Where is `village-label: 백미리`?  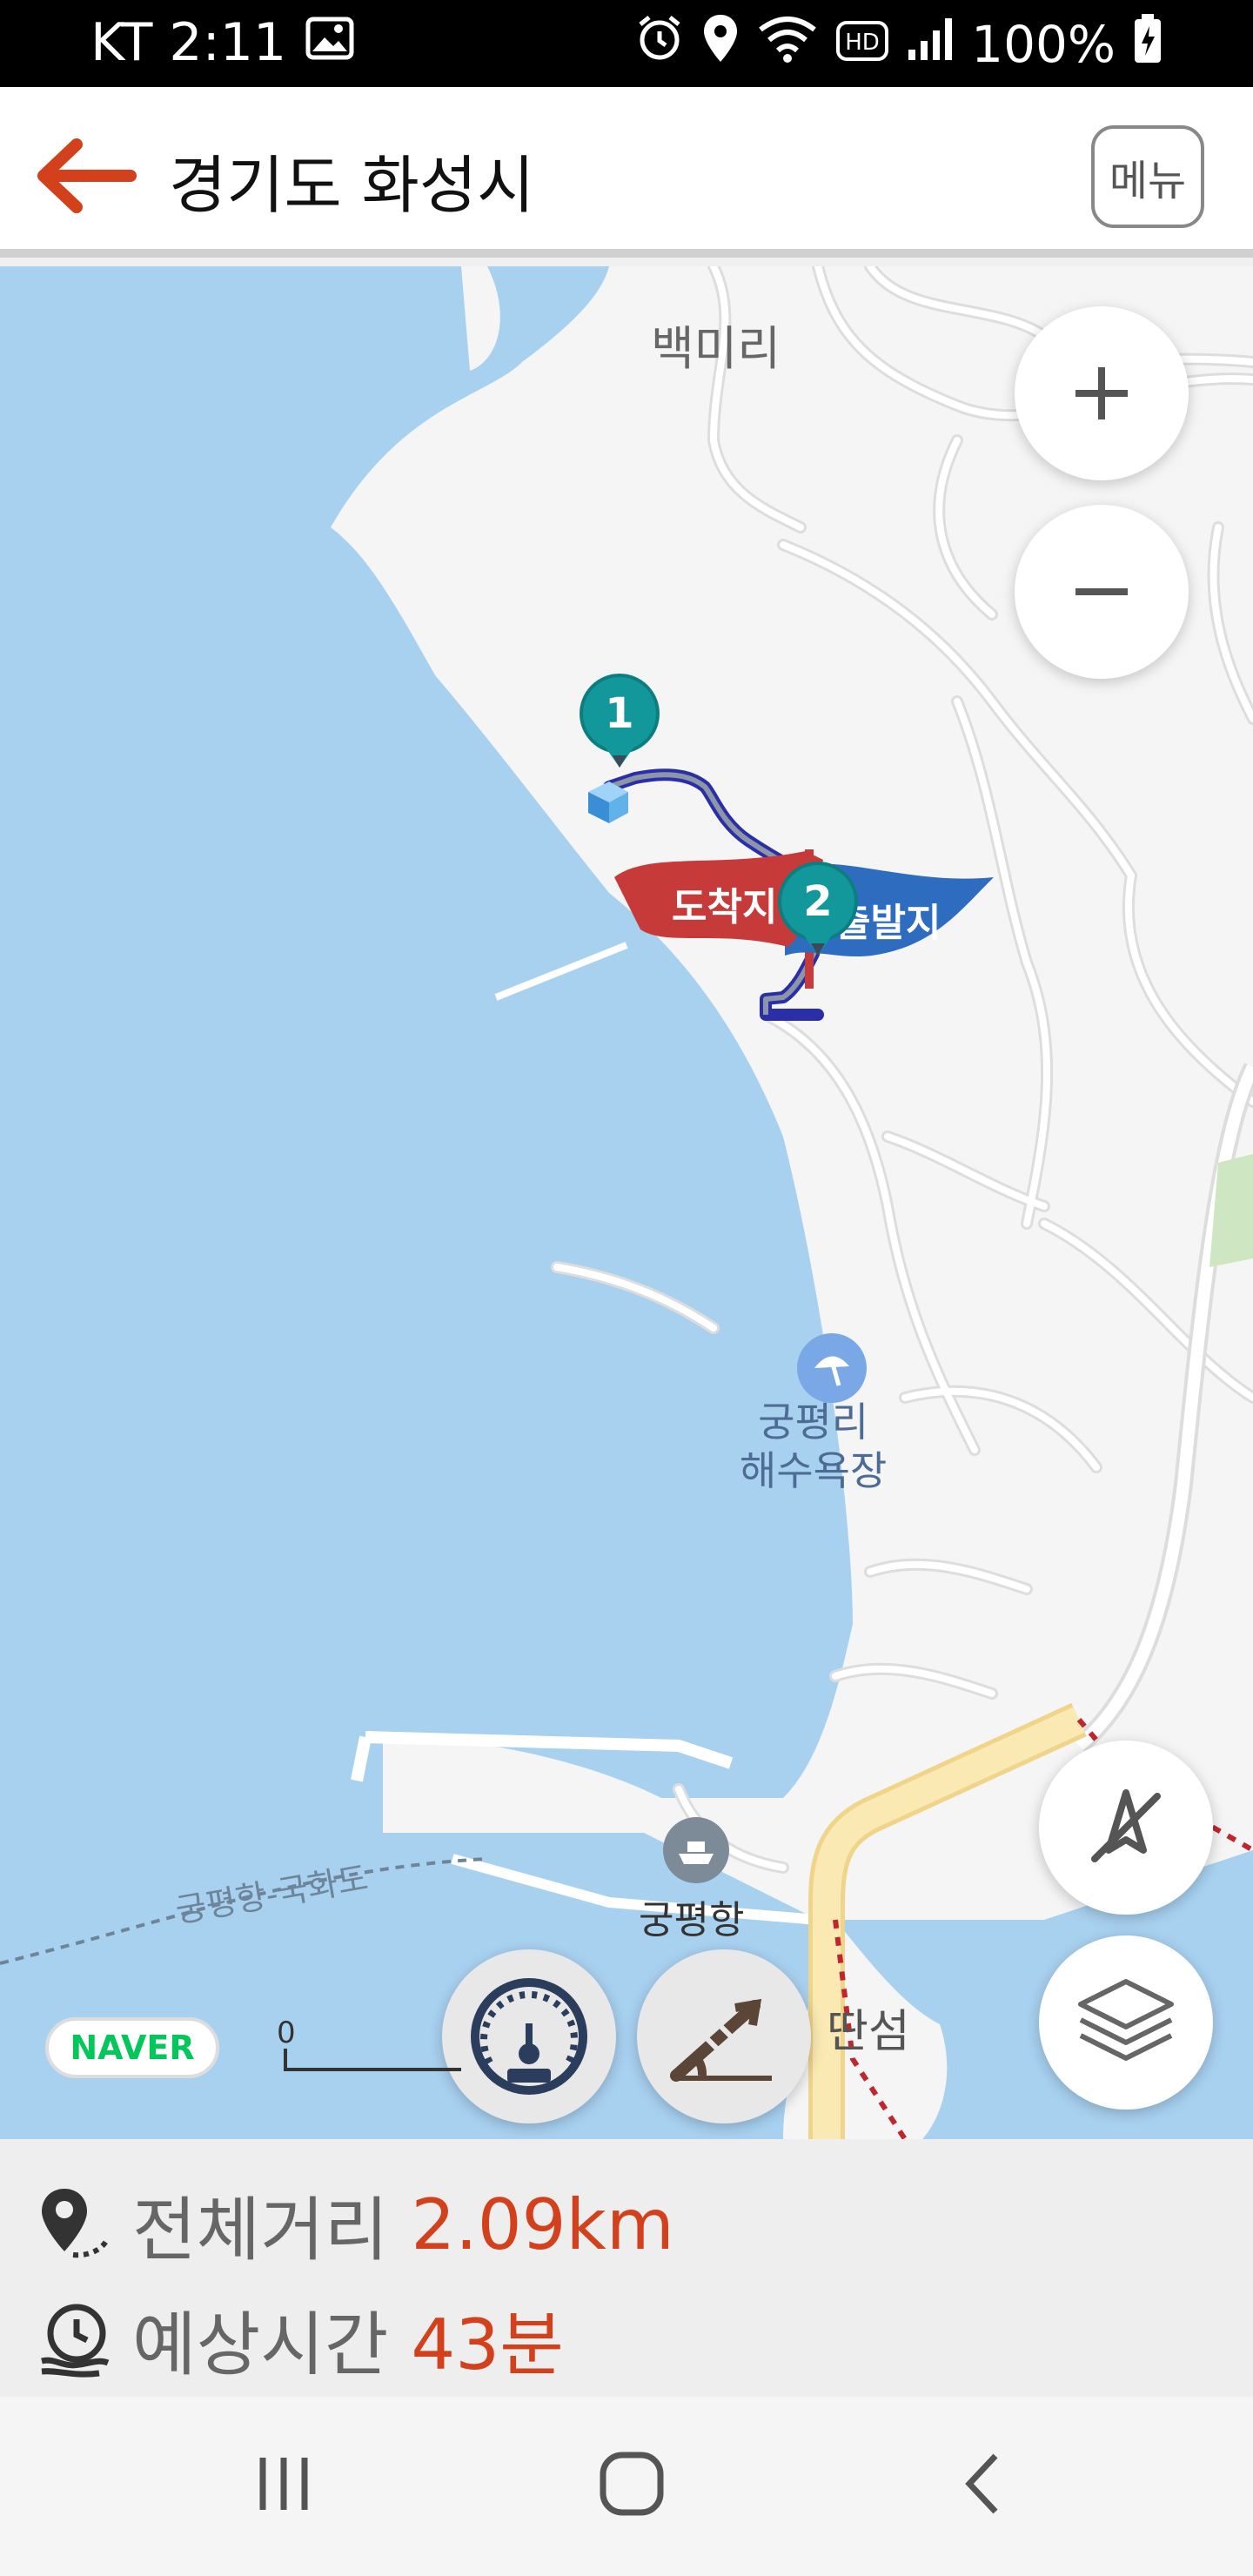
village-label: 백미리 is located at coordinates (716, 349).